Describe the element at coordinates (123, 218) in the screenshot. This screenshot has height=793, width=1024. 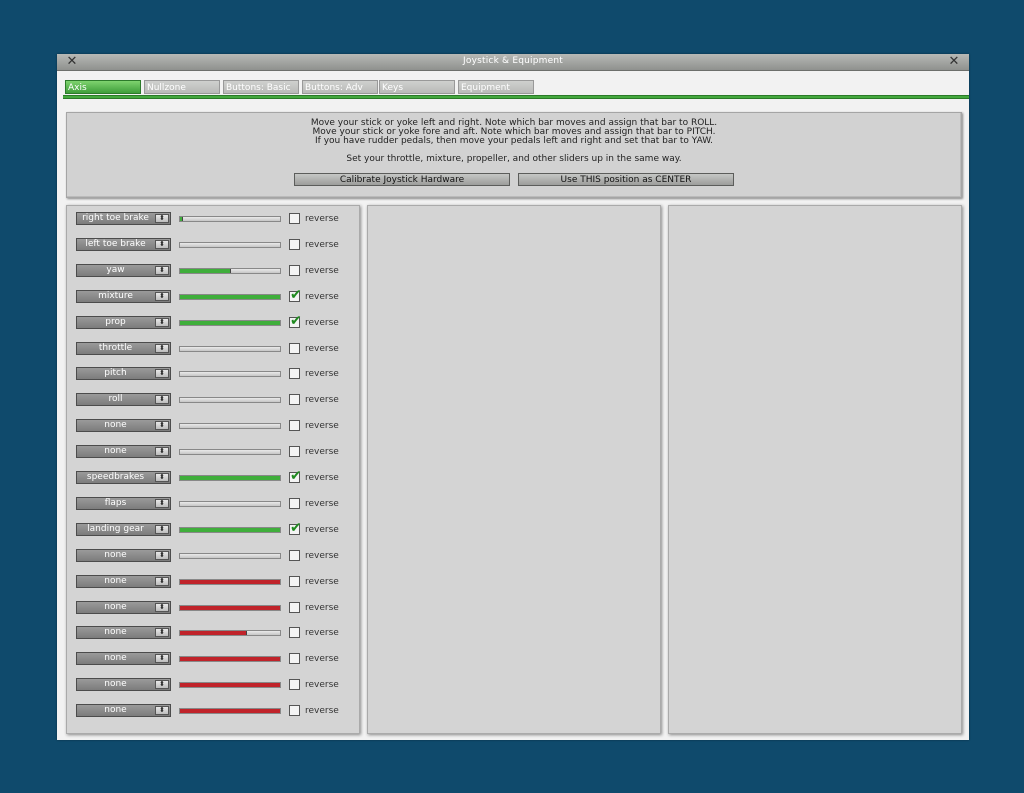
I see `axis-assignment-select: right toe brake ⬍` at that location.